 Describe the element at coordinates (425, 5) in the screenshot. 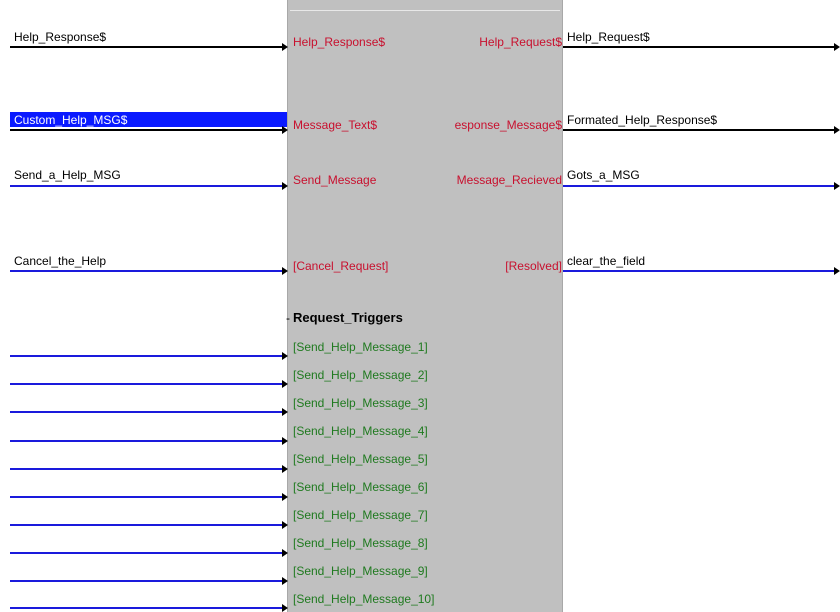

I see `function-block-header-edge` at that location.